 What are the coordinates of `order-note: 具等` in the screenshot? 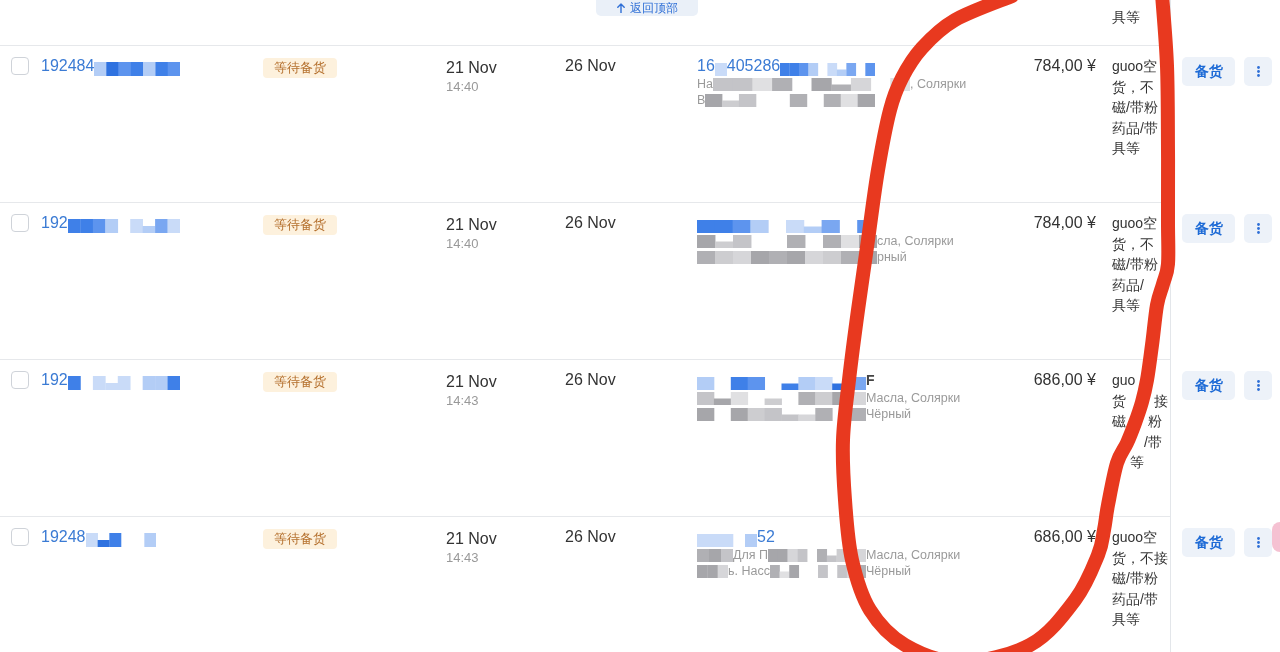 It's located at (1126, 17).